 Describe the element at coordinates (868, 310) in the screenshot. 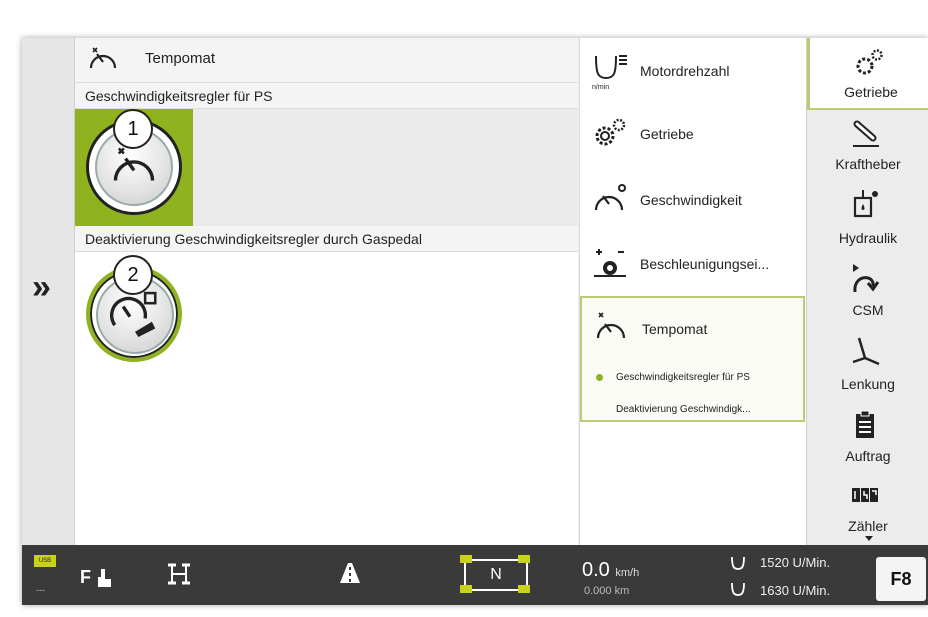

I see `category-label-csm: CSM` at that location.